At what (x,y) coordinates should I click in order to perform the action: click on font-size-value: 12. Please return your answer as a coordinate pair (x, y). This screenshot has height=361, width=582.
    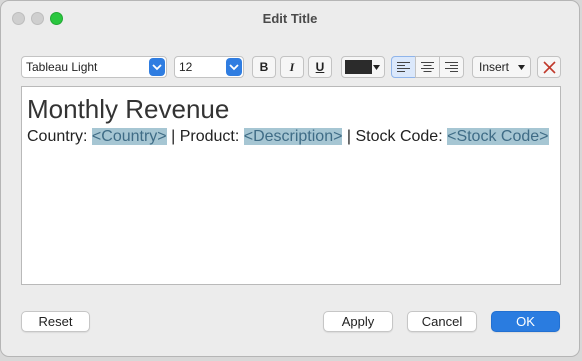
    Looking at the image, I should click on (186, 67).